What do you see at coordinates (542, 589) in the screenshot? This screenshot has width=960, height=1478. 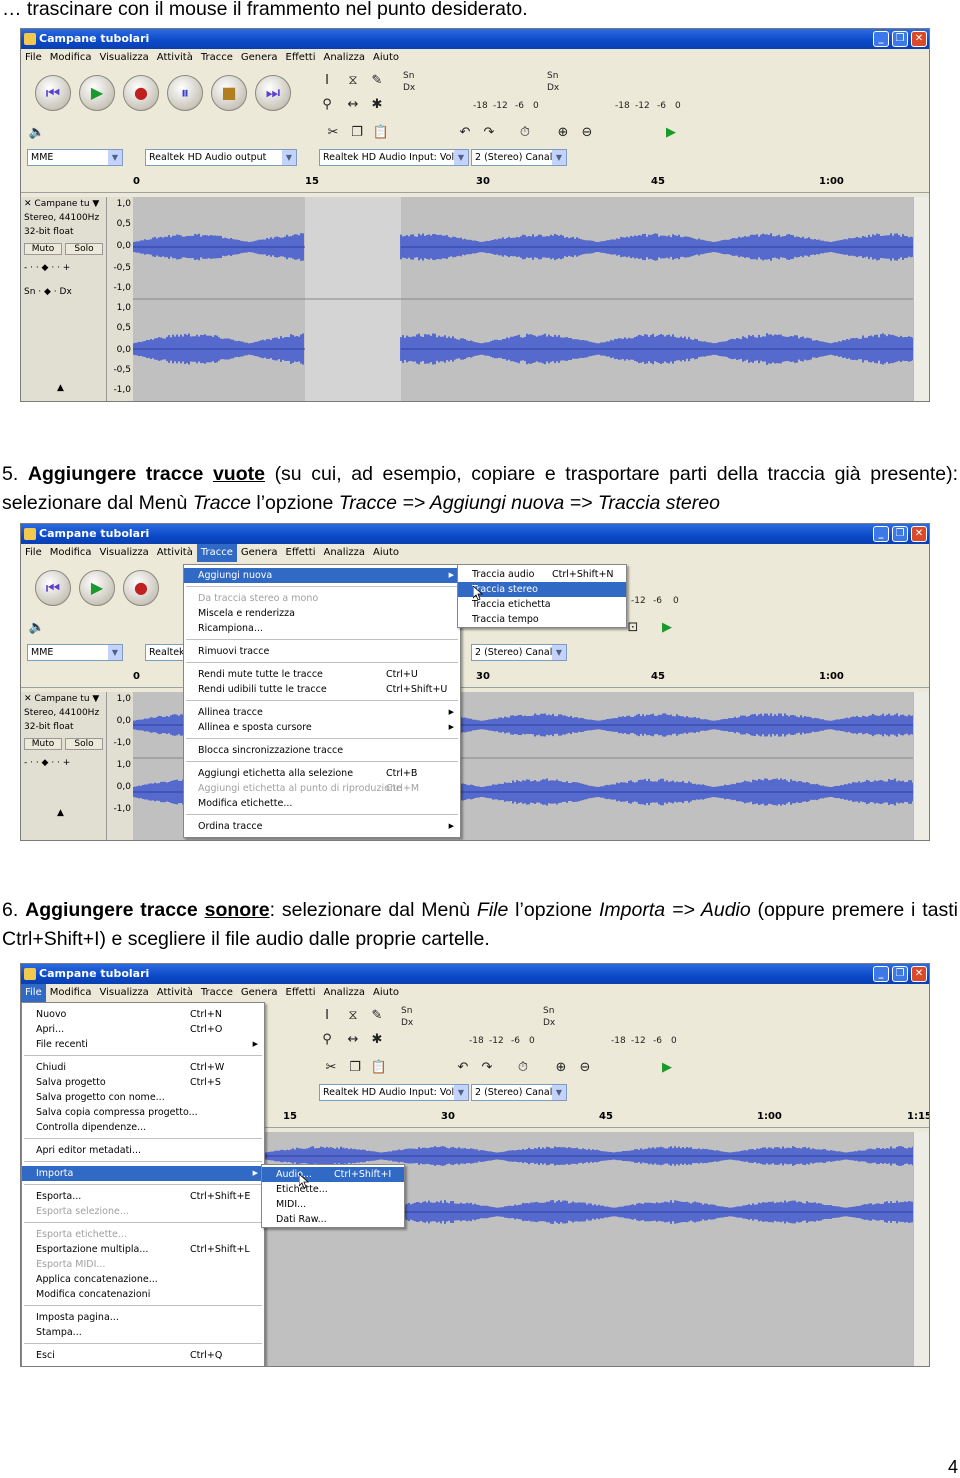 I see `menu-item: Traccia stereo` at bounding box center [542, 589].